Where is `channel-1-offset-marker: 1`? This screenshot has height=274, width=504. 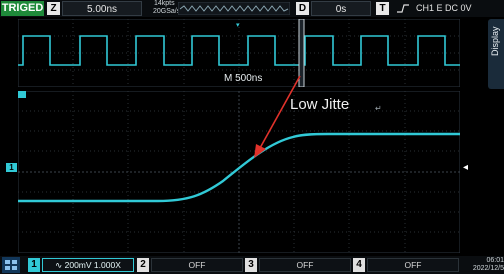
channel-1-offset-marker: 1 is located at coordinates (11, 167).